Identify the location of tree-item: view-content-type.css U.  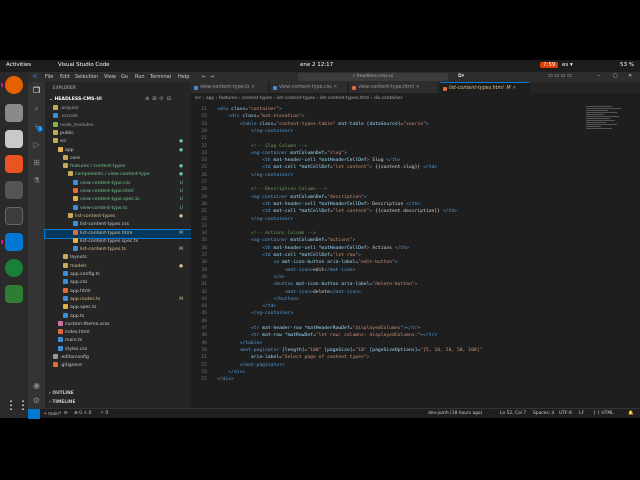
(118, 183).